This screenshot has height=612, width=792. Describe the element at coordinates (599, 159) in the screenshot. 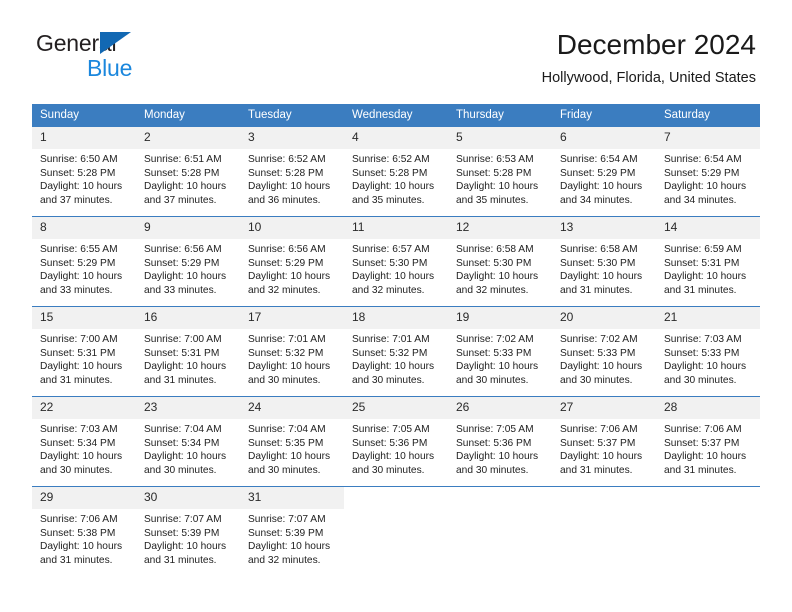

I see `sunrise-time: Sunrise: 6:54 AM` at that location.